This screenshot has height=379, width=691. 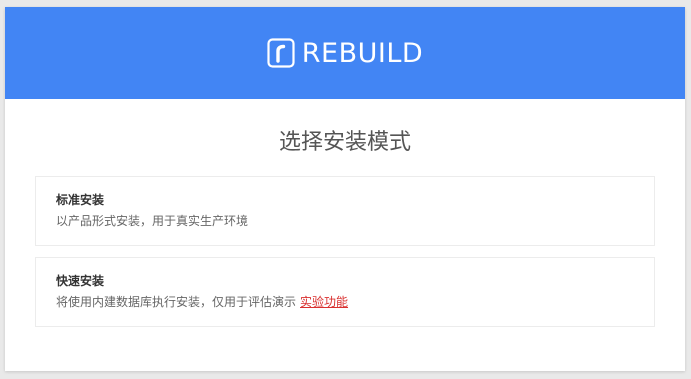 What do you see at coordinates (152, 221) in the screenshot?
I see `option-description: 以产品形式安装，用于真实生产环境` at bounding box center [152, 221].